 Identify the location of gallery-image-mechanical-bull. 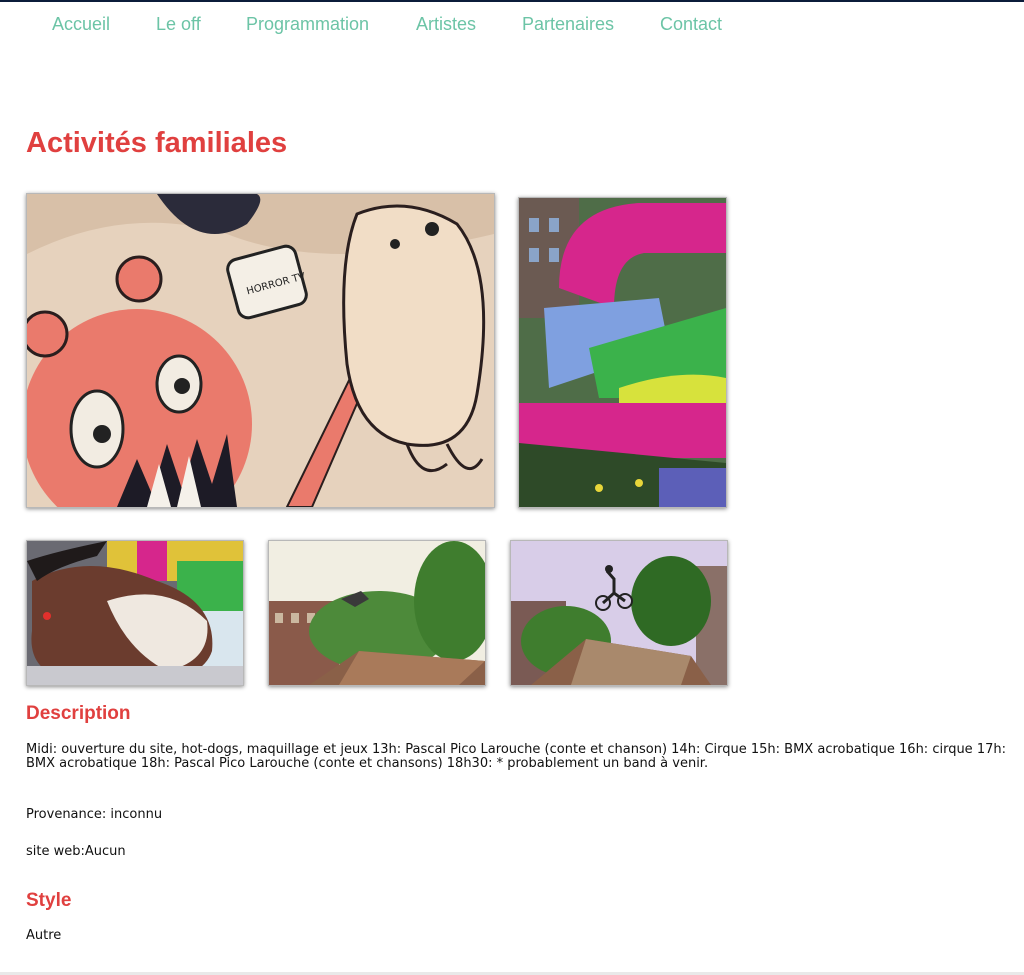
(135, 613).